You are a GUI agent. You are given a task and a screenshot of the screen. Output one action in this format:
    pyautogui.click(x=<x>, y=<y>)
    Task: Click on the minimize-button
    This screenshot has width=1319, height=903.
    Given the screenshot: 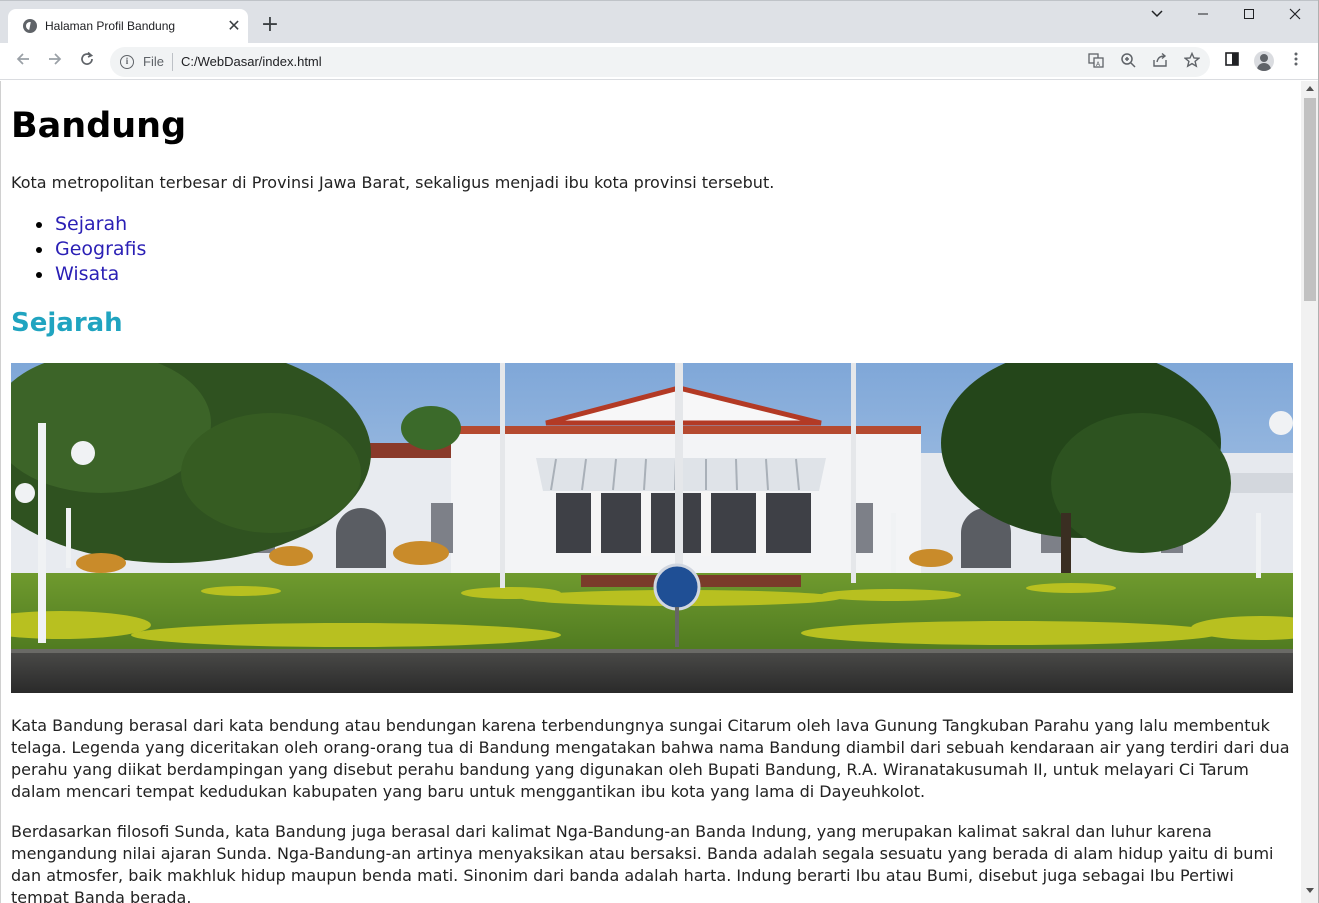 What is the action you would take?
    pyautogui.click(x=1203, y=16)
    